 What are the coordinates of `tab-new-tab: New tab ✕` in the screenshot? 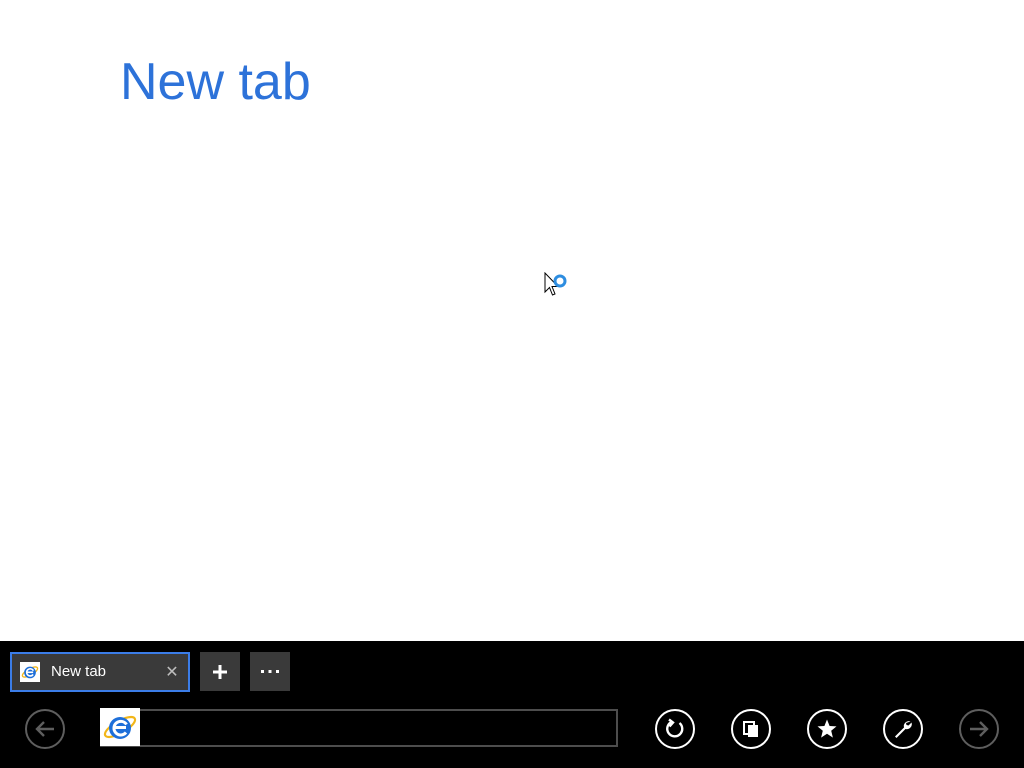 It's located at (100, 671).